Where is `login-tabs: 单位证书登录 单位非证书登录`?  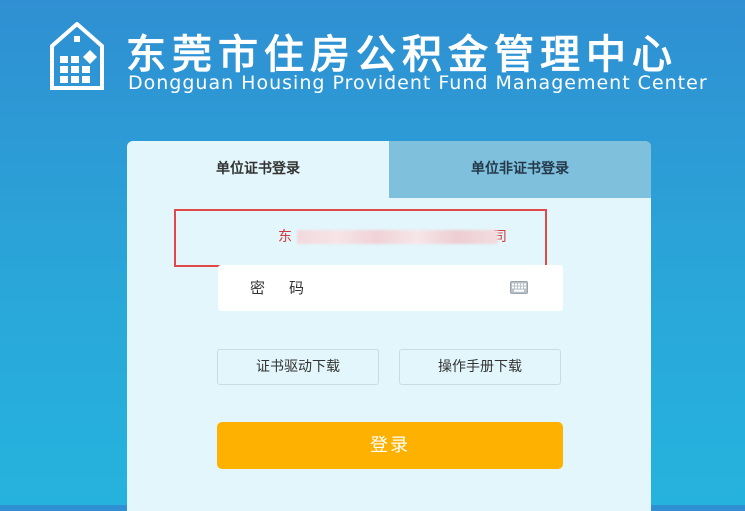 login-tabs: 单位证书登录 单位非证书登录 is located at coordinates (389, 169).